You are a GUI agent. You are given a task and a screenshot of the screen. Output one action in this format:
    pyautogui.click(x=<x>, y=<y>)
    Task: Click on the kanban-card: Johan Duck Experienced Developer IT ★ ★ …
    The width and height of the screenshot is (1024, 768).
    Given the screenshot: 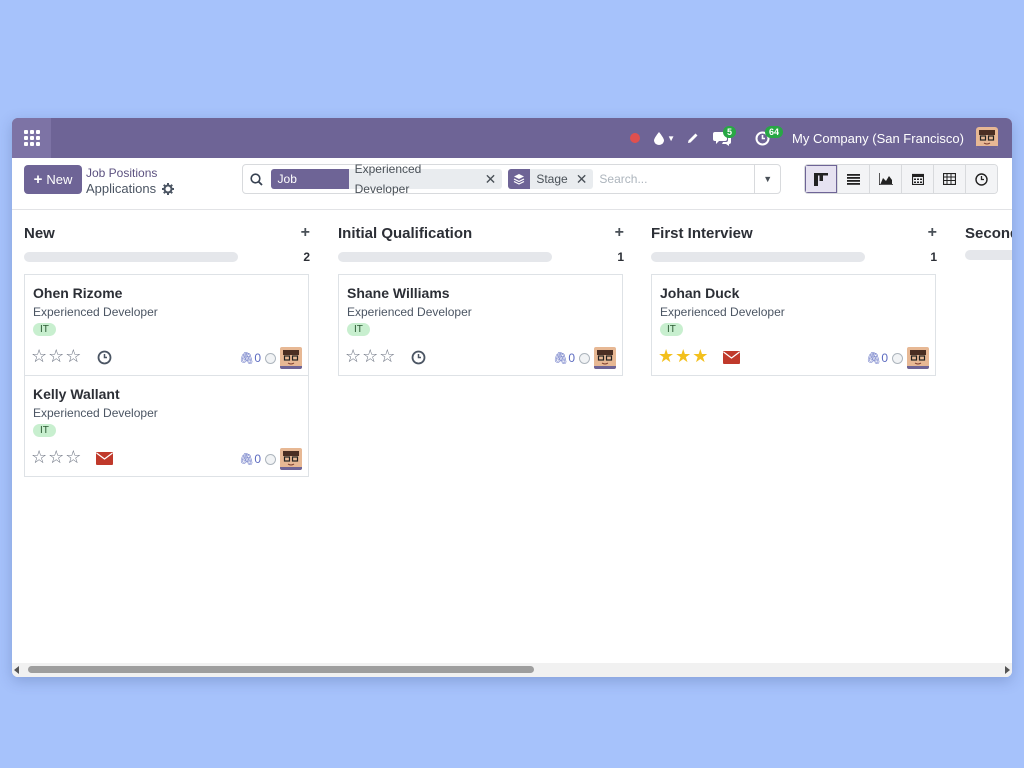 What is the action you would take?
    pyautogui.click(x=793, y=325)
    